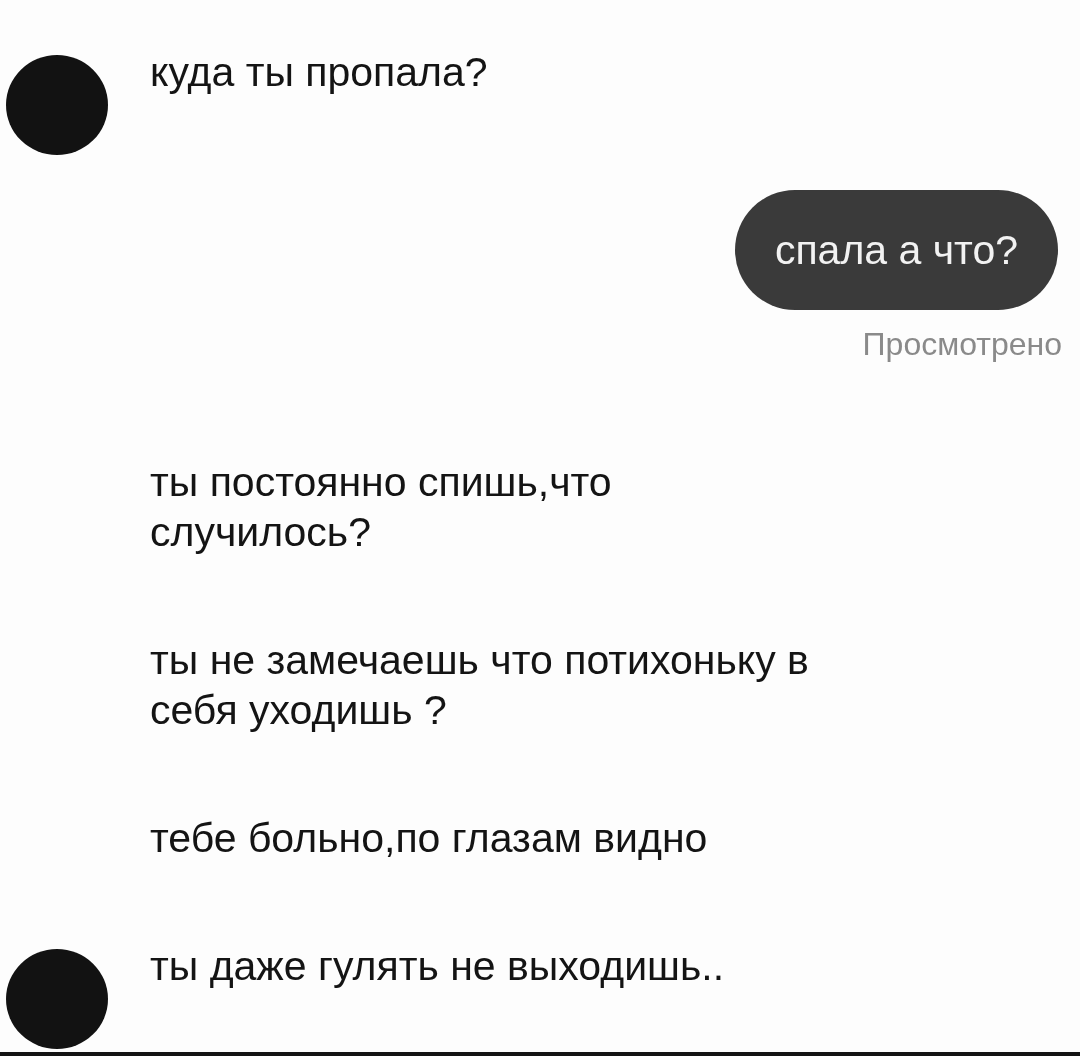 This screenshot has height=1056, width=1080. Describe the element at coordinates (896, 250) in the screenshot. I see `message-bubble: спала а что?` at that location.